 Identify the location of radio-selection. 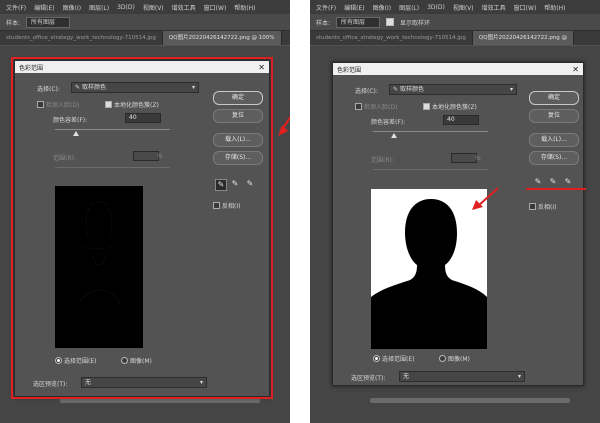
(376, 358).